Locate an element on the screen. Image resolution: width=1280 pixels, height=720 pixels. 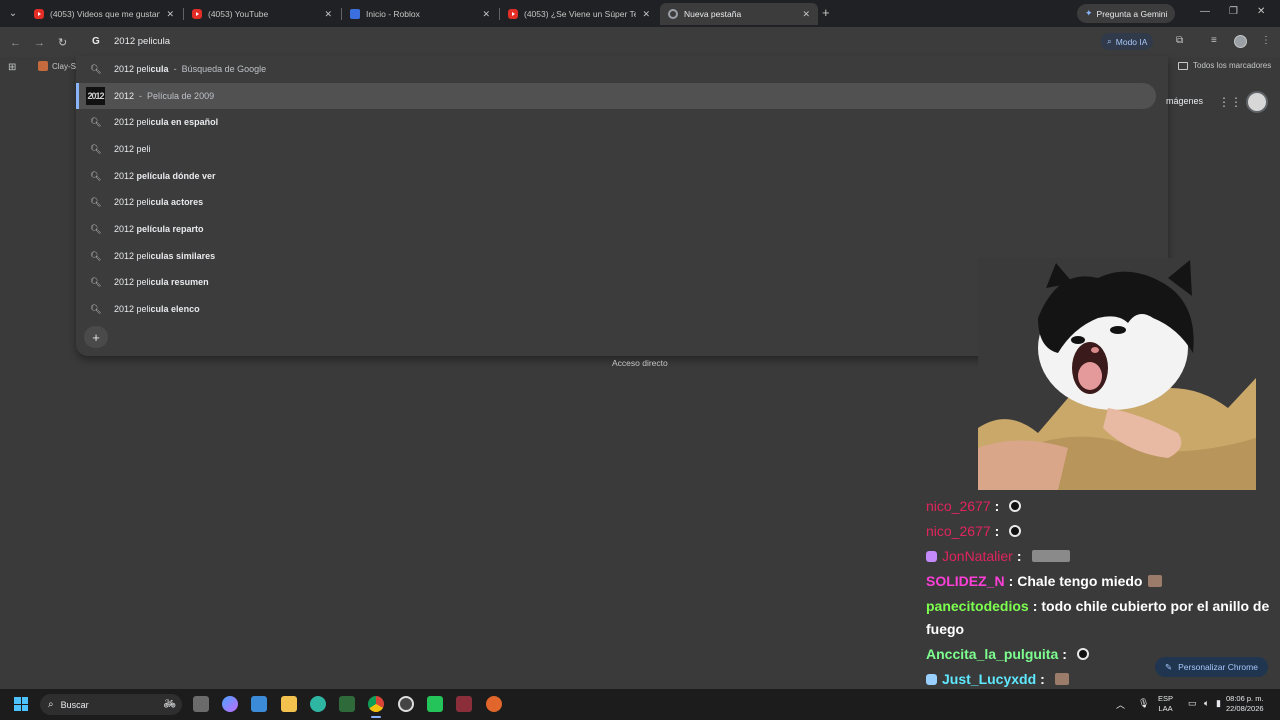
clock: 08:06 p. m. 22/08/2026 is located at coordinates (1245, 704).